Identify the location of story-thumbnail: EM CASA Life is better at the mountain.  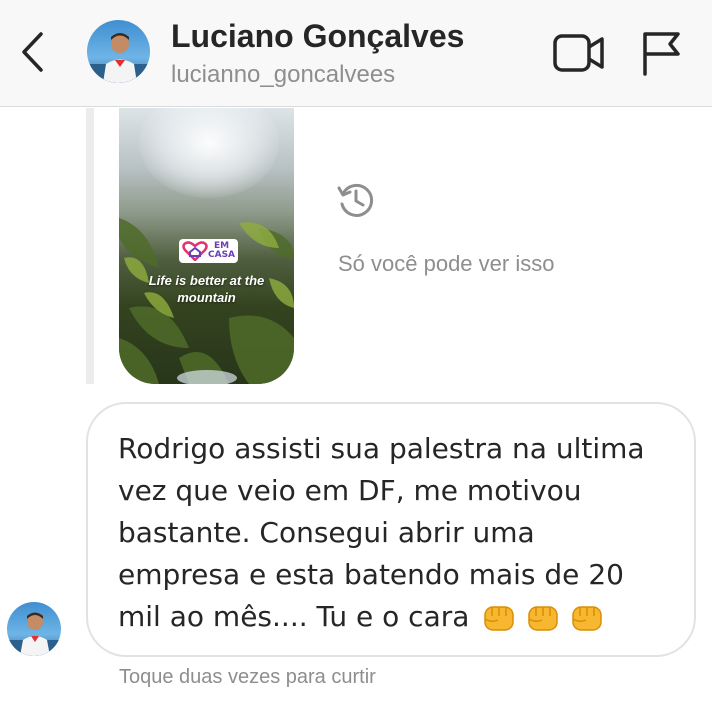
(206, 246).